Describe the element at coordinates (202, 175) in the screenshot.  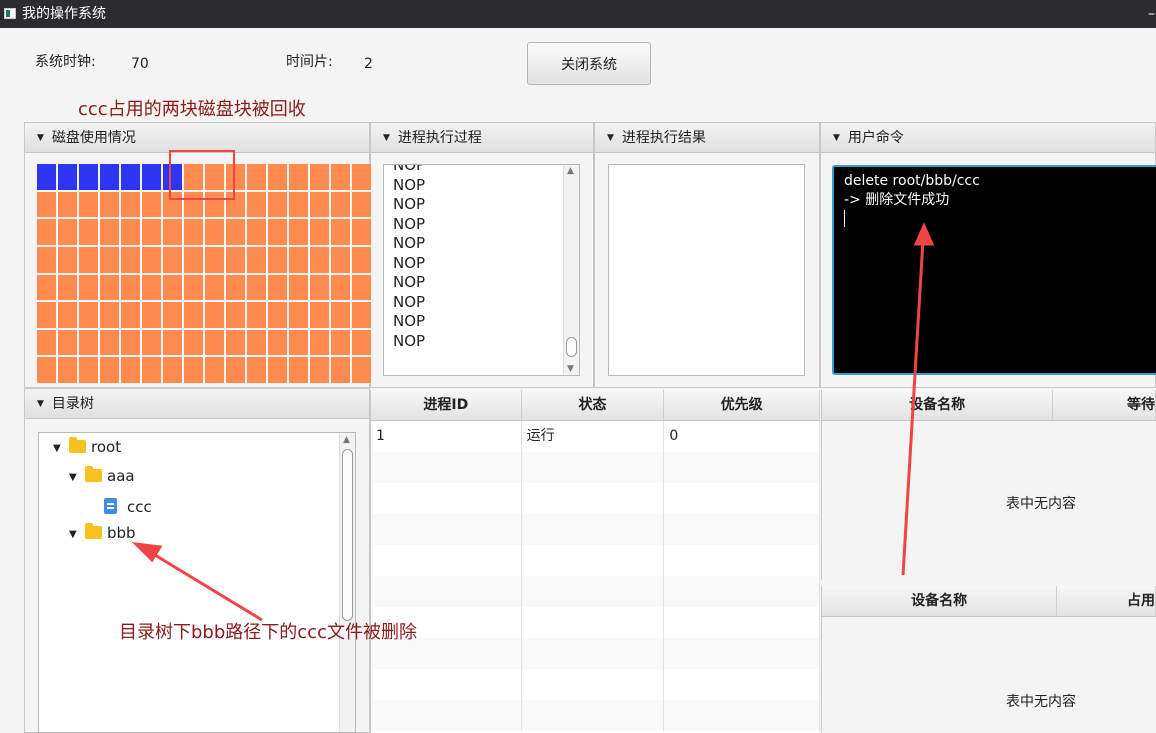
I see `reclaimed-blocks-highlight` at that location.